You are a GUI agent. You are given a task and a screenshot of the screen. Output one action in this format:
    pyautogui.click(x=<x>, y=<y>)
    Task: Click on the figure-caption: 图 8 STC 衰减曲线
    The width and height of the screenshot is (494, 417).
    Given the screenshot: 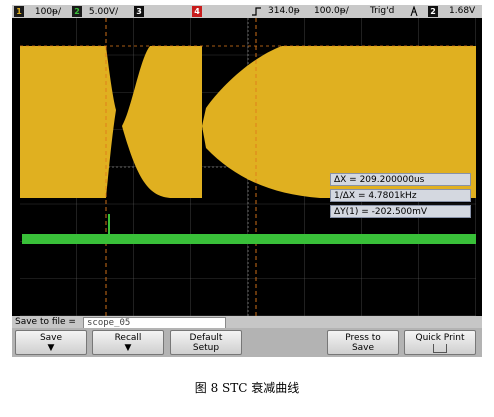 What is the action you would take?
    pyautogui.click(x=247, y=388)
    